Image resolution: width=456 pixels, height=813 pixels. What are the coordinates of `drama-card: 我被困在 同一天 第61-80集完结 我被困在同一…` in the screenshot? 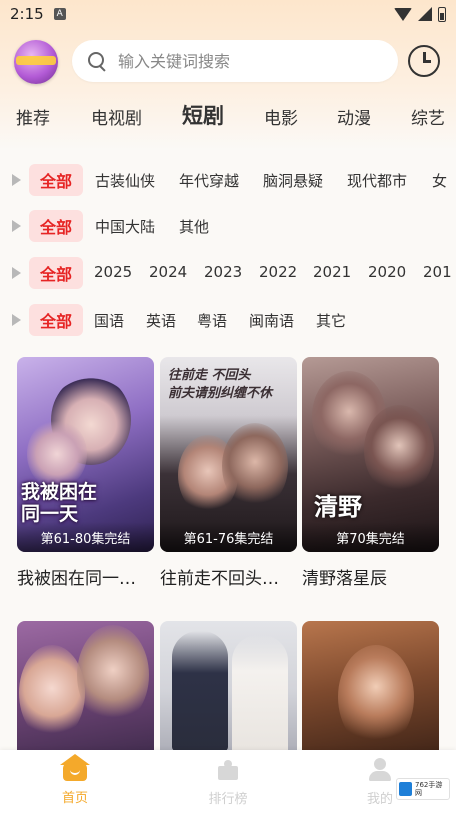 It's located at (85, 473).